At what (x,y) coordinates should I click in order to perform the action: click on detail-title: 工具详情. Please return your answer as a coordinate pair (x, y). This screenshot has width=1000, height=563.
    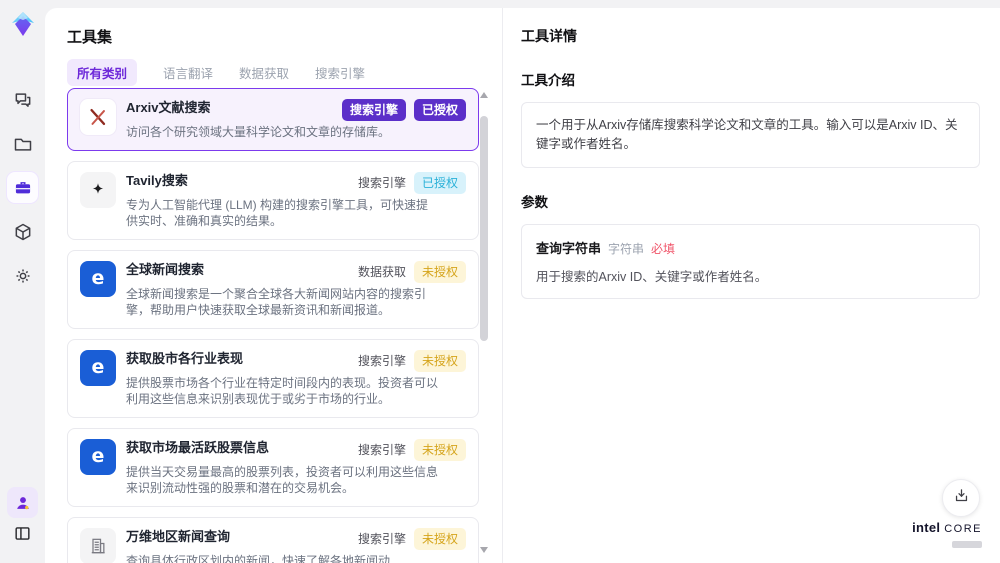
    Looking at the image, I should click on (549, 36).